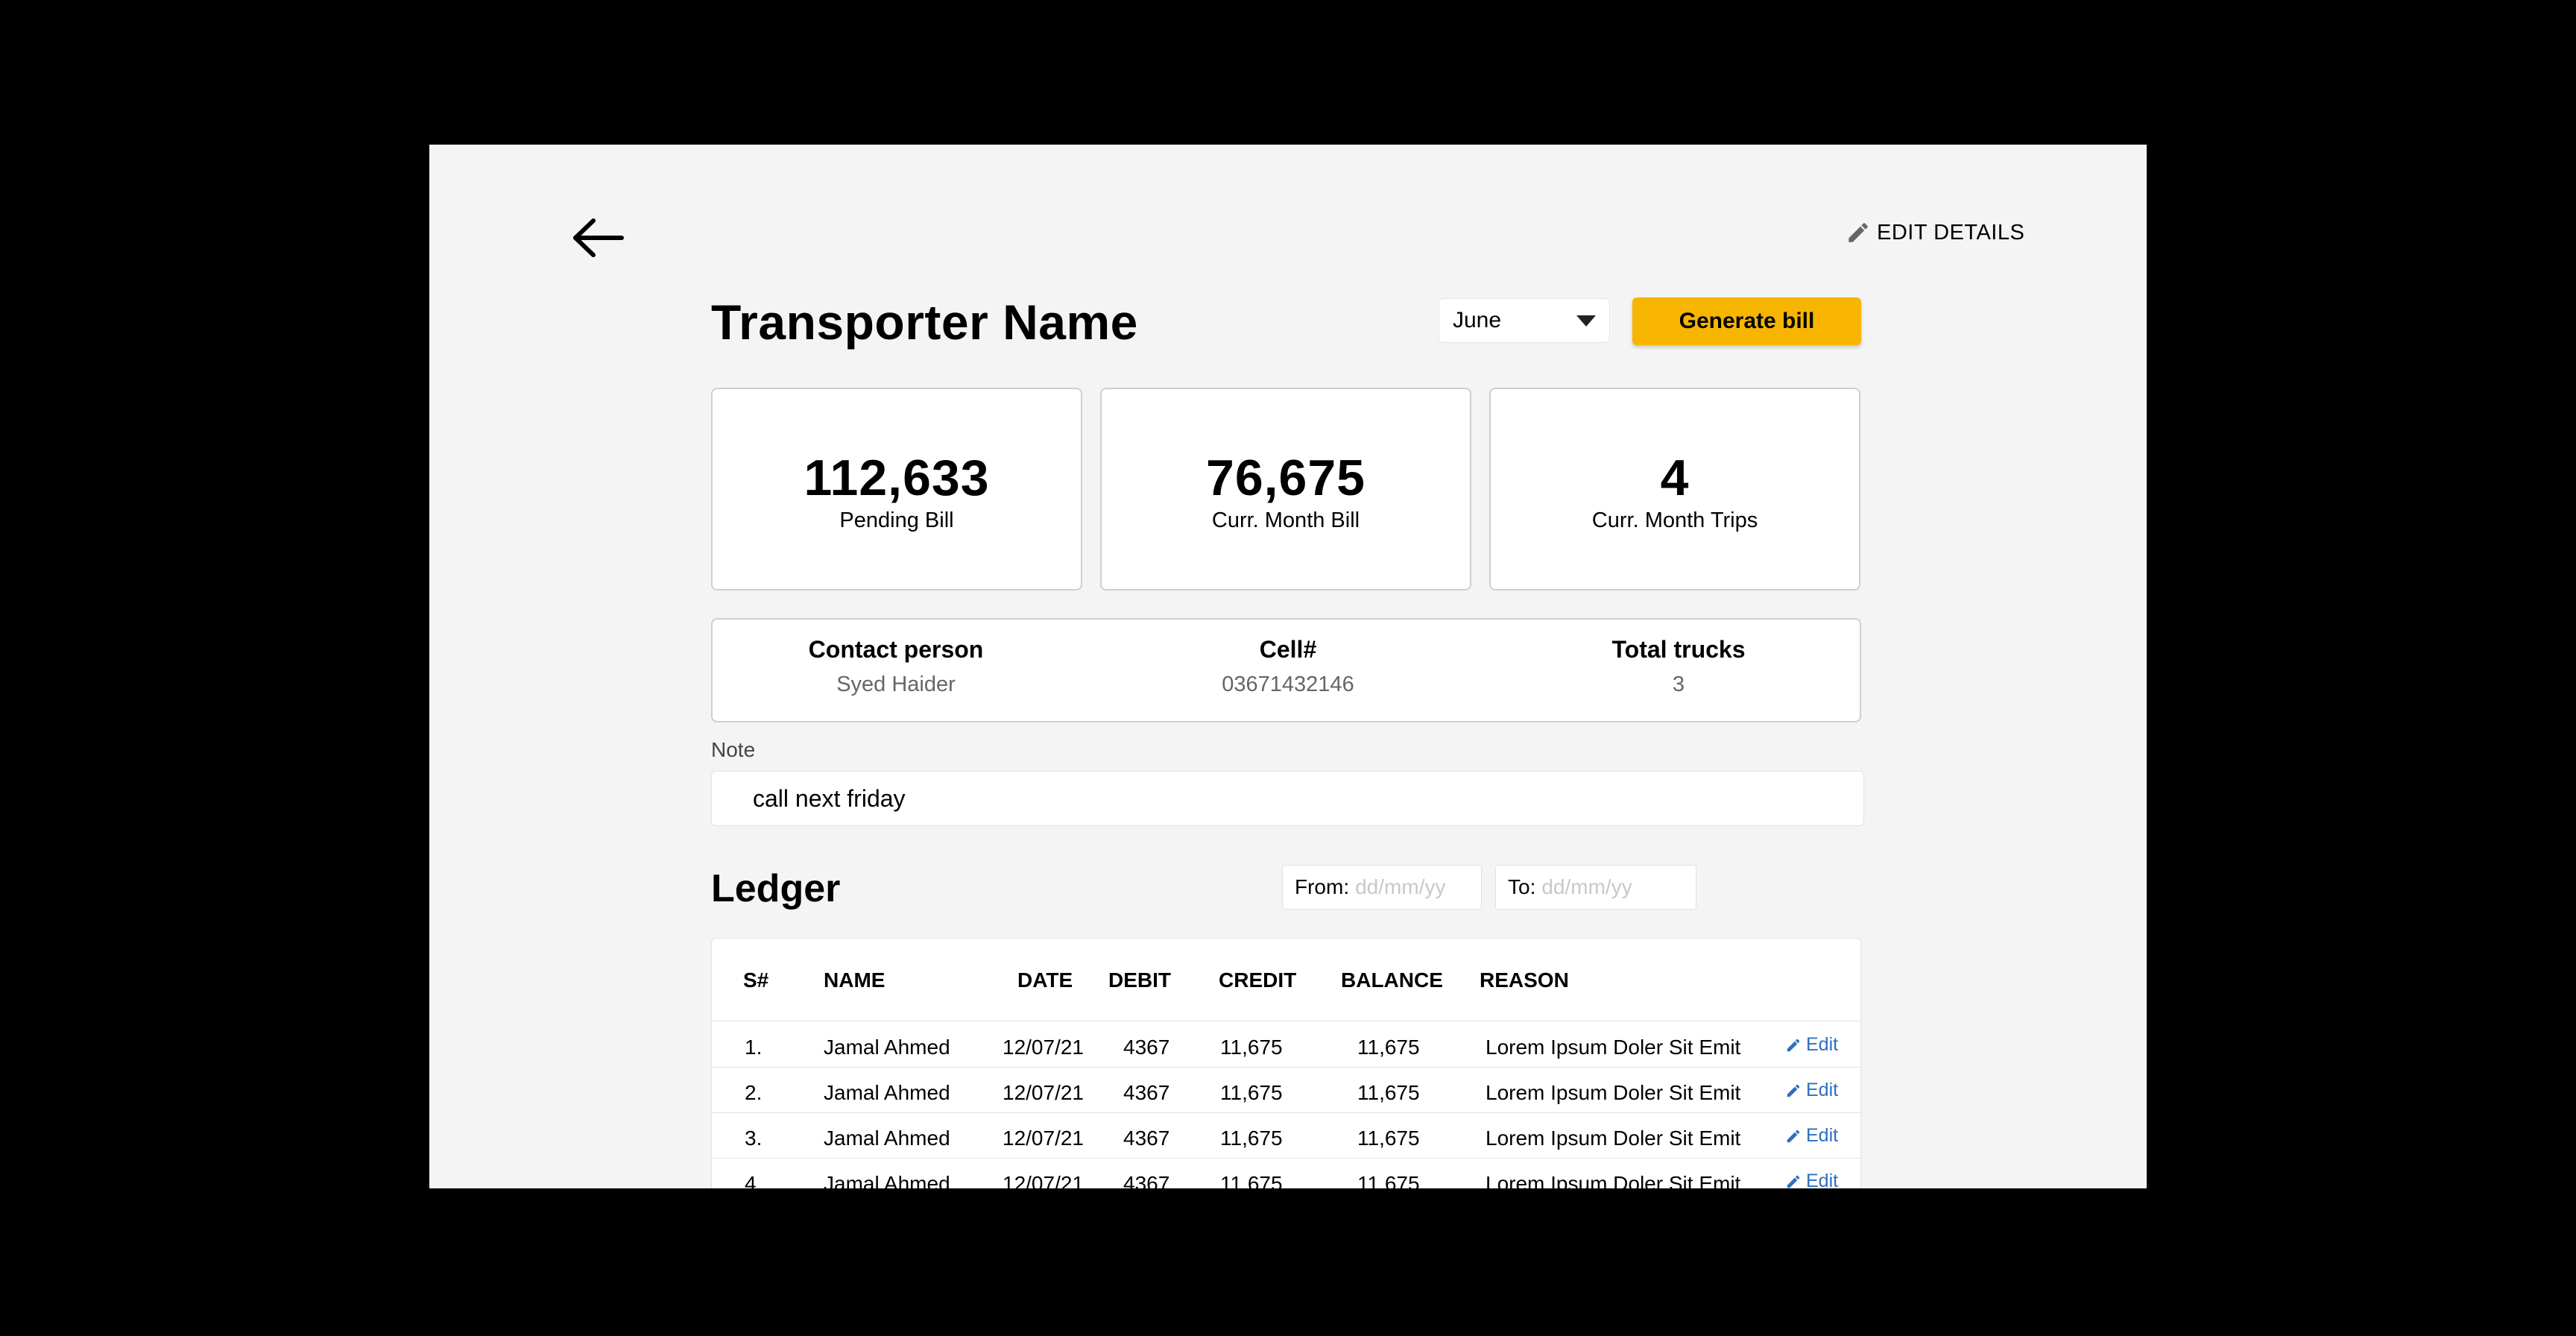 The width and height of the screenshot is (2576, 1336). Describe the element at coordinates (1675, 478) in the screenshot. I see `stat-value: 4` at that location.